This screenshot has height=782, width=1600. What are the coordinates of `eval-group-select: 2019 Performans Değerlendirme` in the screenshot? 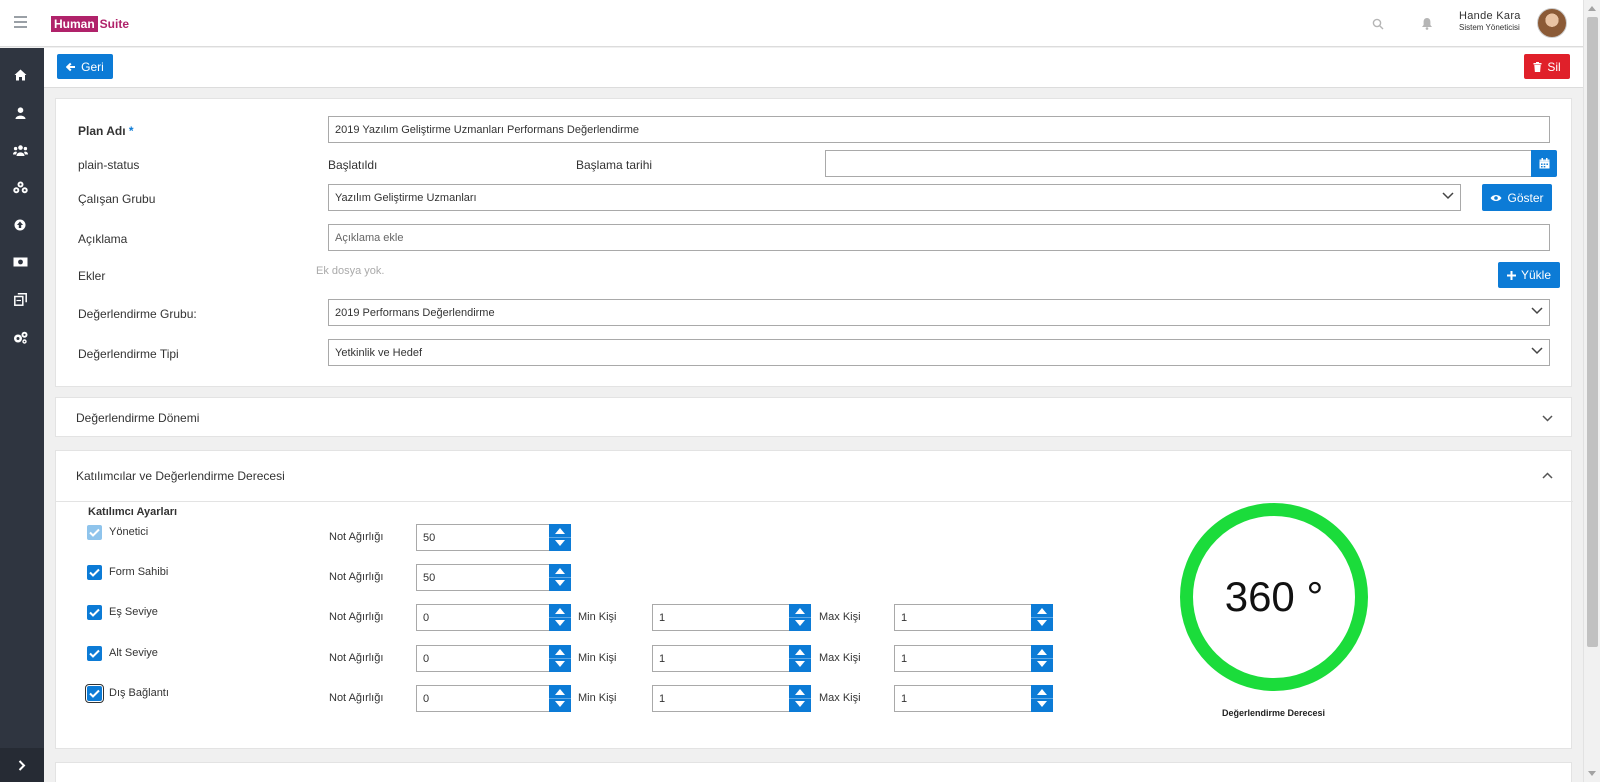 It's located at (939, 312).